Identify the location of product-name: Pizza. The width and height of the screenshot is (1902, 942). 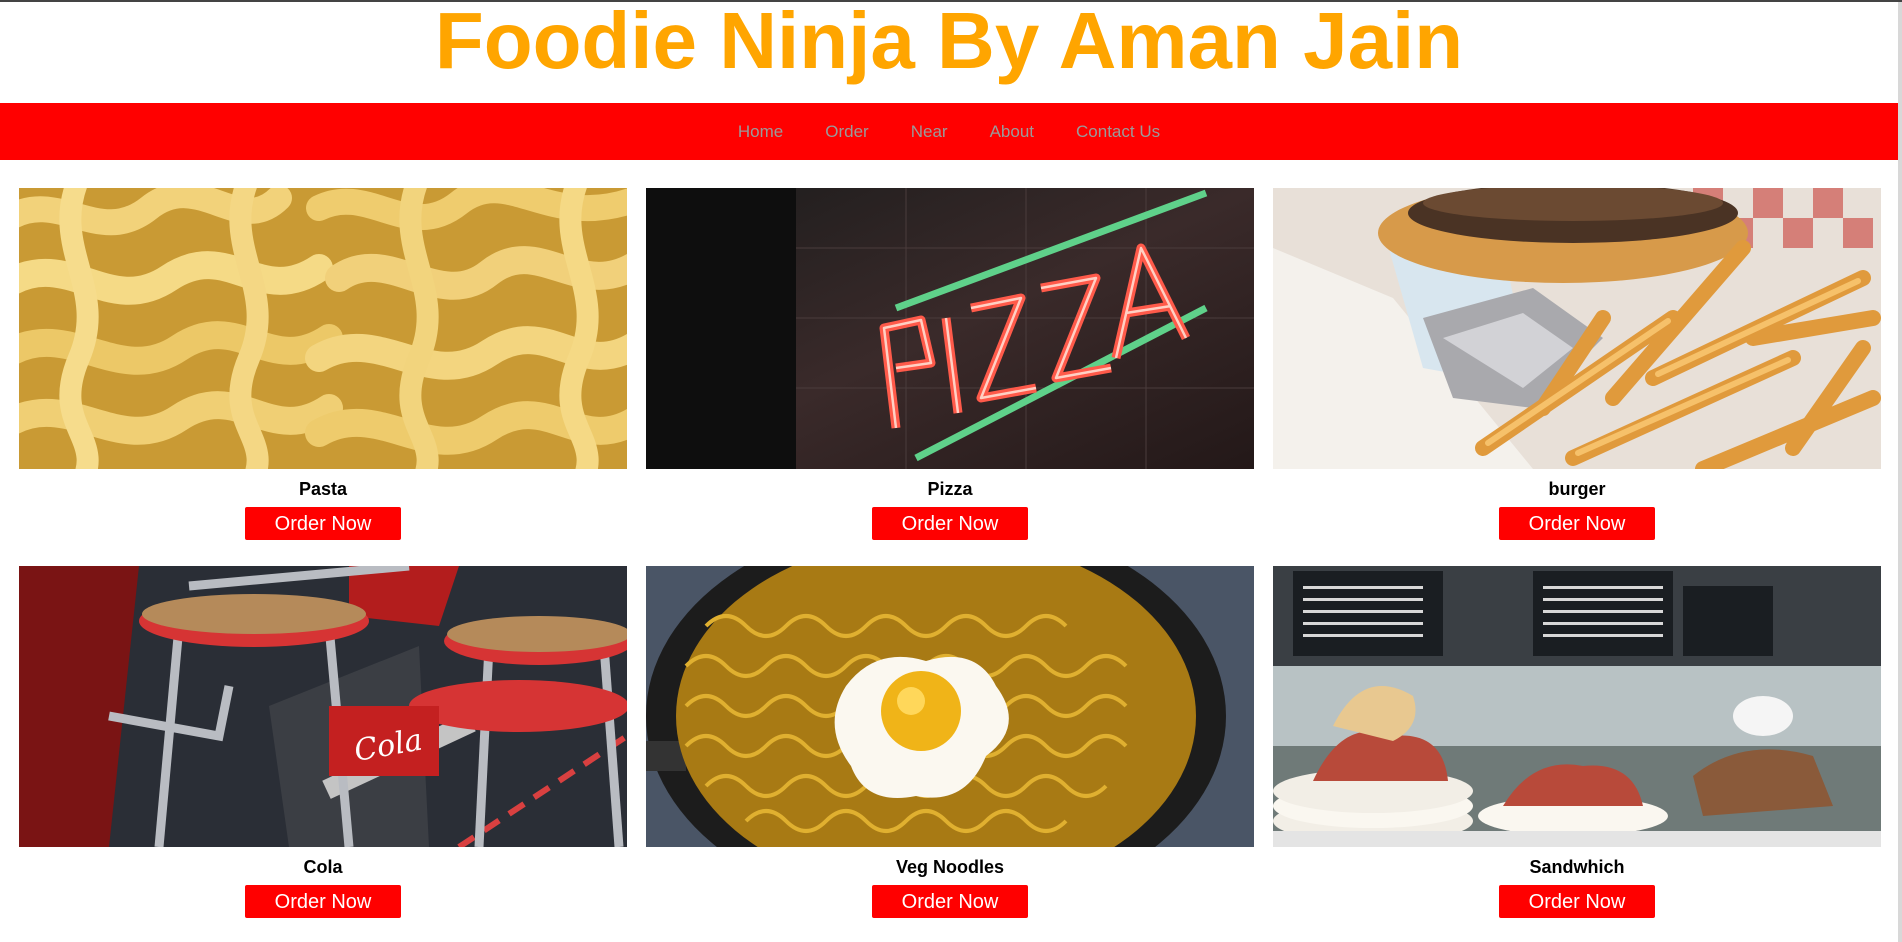
(950, 489).